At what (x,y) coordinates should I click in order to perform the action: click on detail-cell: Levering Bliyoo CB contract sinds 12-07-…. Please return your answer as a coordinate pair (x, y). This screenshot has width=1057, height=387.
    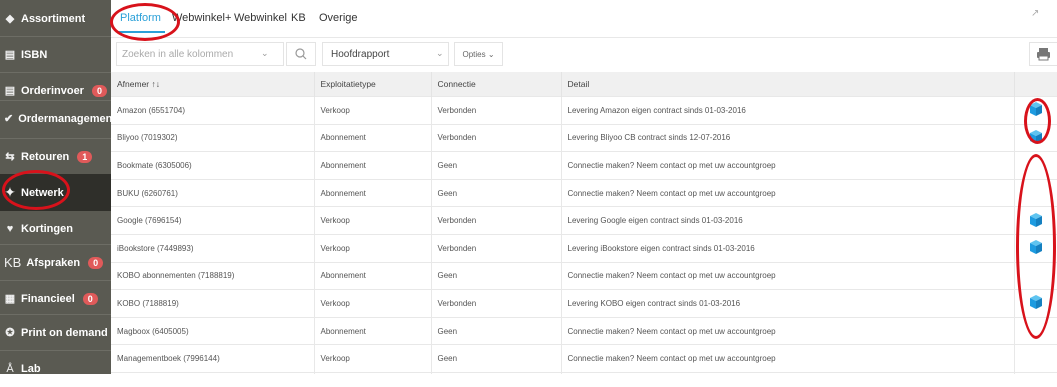
    Looking at the image, I should click on (788, 137).